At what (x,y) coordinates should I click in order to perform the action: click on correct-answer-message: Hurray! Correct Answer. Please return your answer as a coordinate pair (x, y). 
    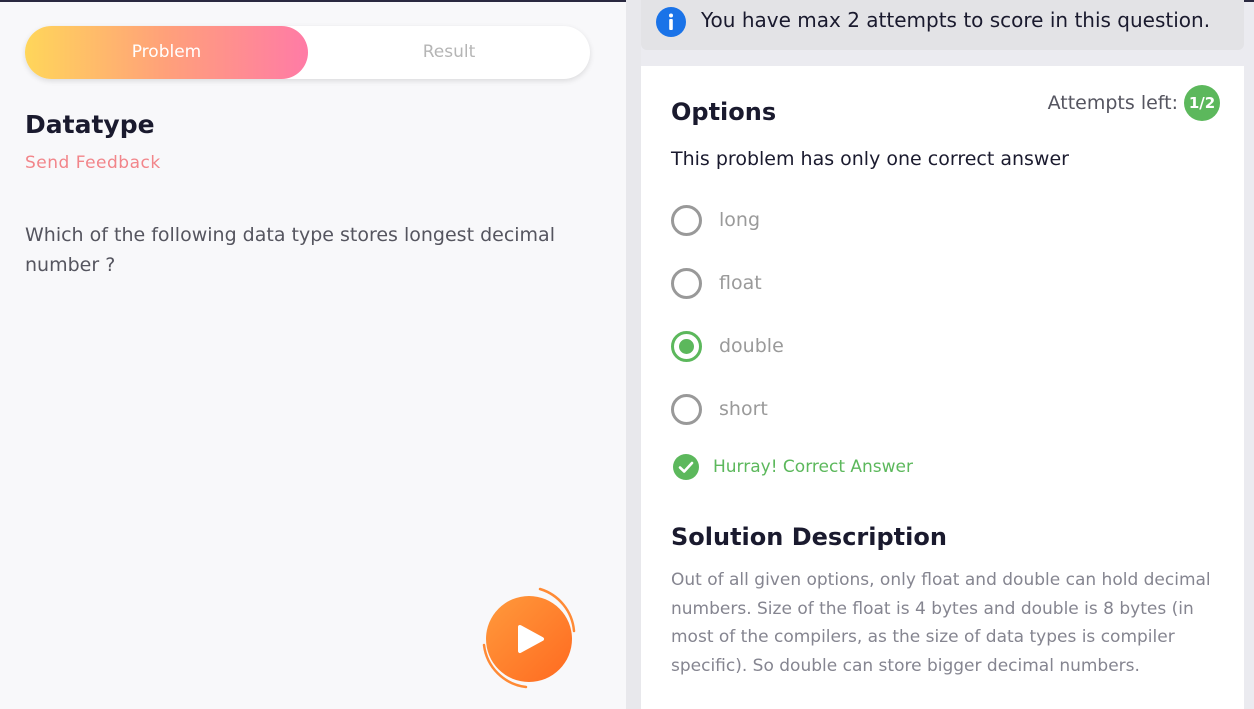
    Looking at the image, I should click on (793, 467).